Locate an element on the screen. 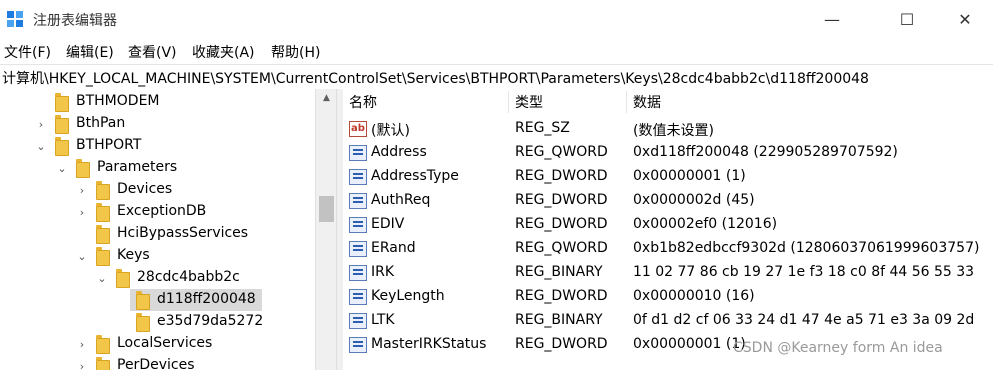 This screenshot has height=370, width=993. value-row: ab (默认) REG_SZ (数值未设置) is located at coordinates (668, 129).